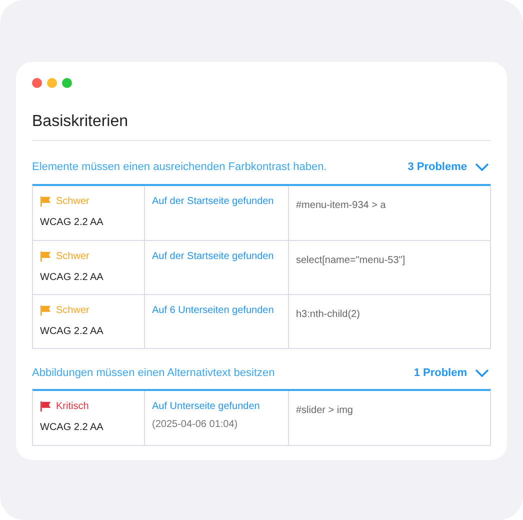 This screenshot has width=523, height=520. What do you see at coordinates (324, 410) in the screenshot?
I see `selector-text: #slider > img` at bounding box center [324, 410].